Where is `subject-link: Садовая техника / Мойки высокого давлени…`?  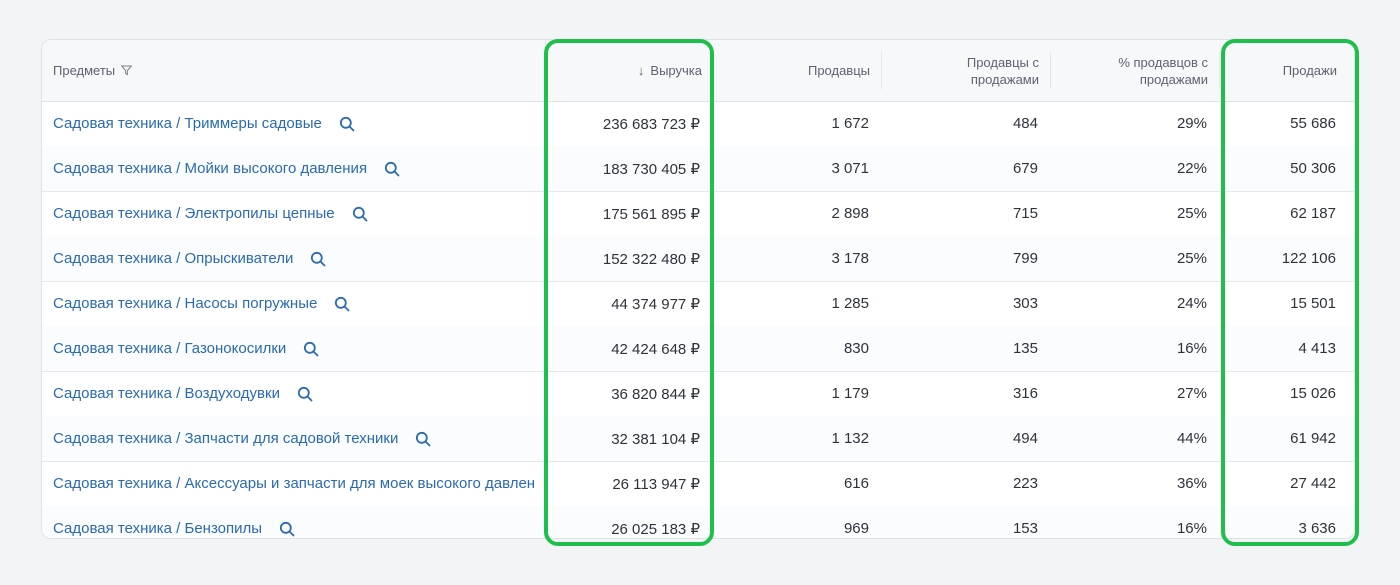
subject-link: Садовая техника / Мойки высокого давлени… is located at coordinates (210, 168).